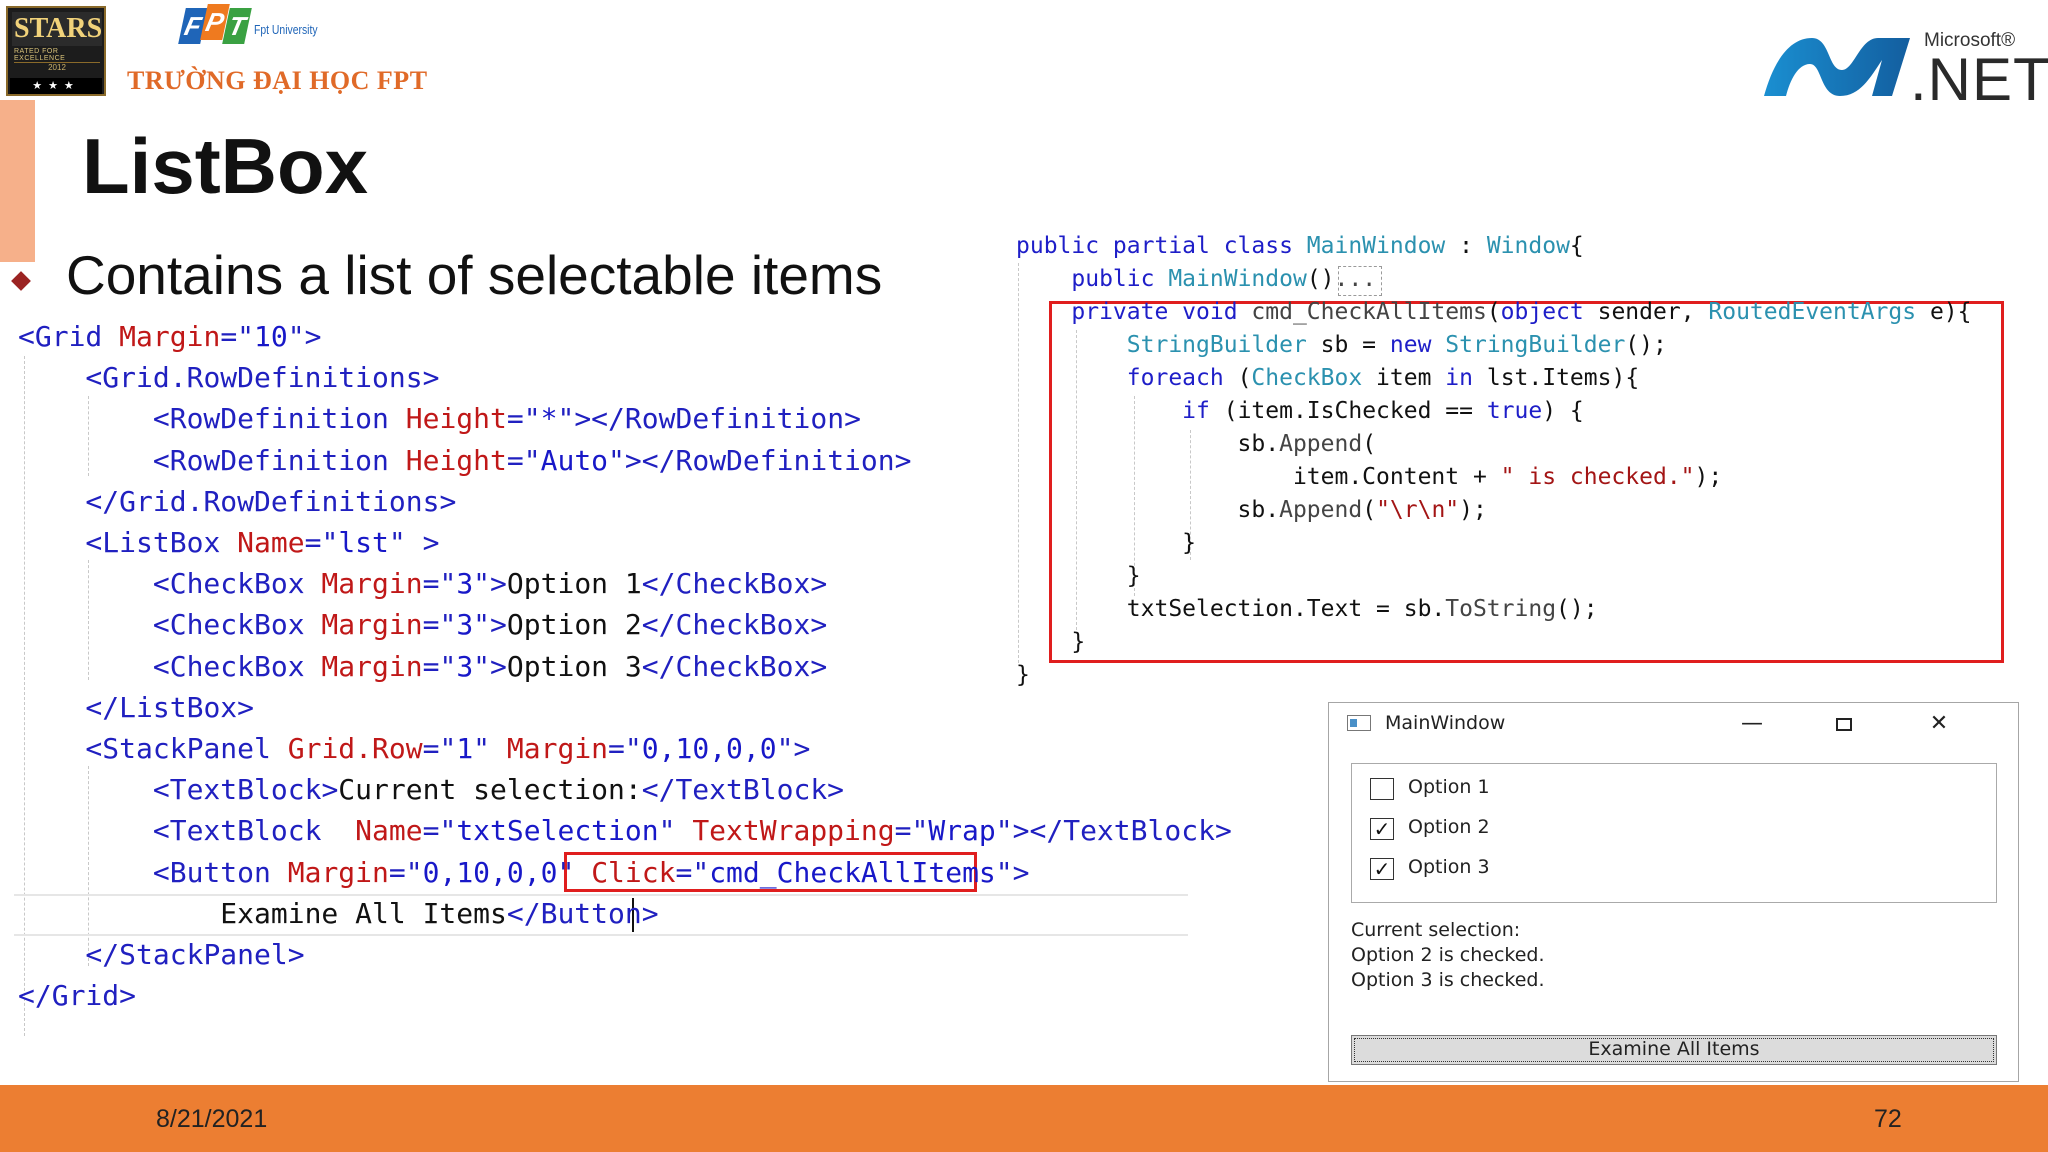 This screenshot has width=2048, height=1152. I want to click on csharp-token: foreach, so click(1175, 378).